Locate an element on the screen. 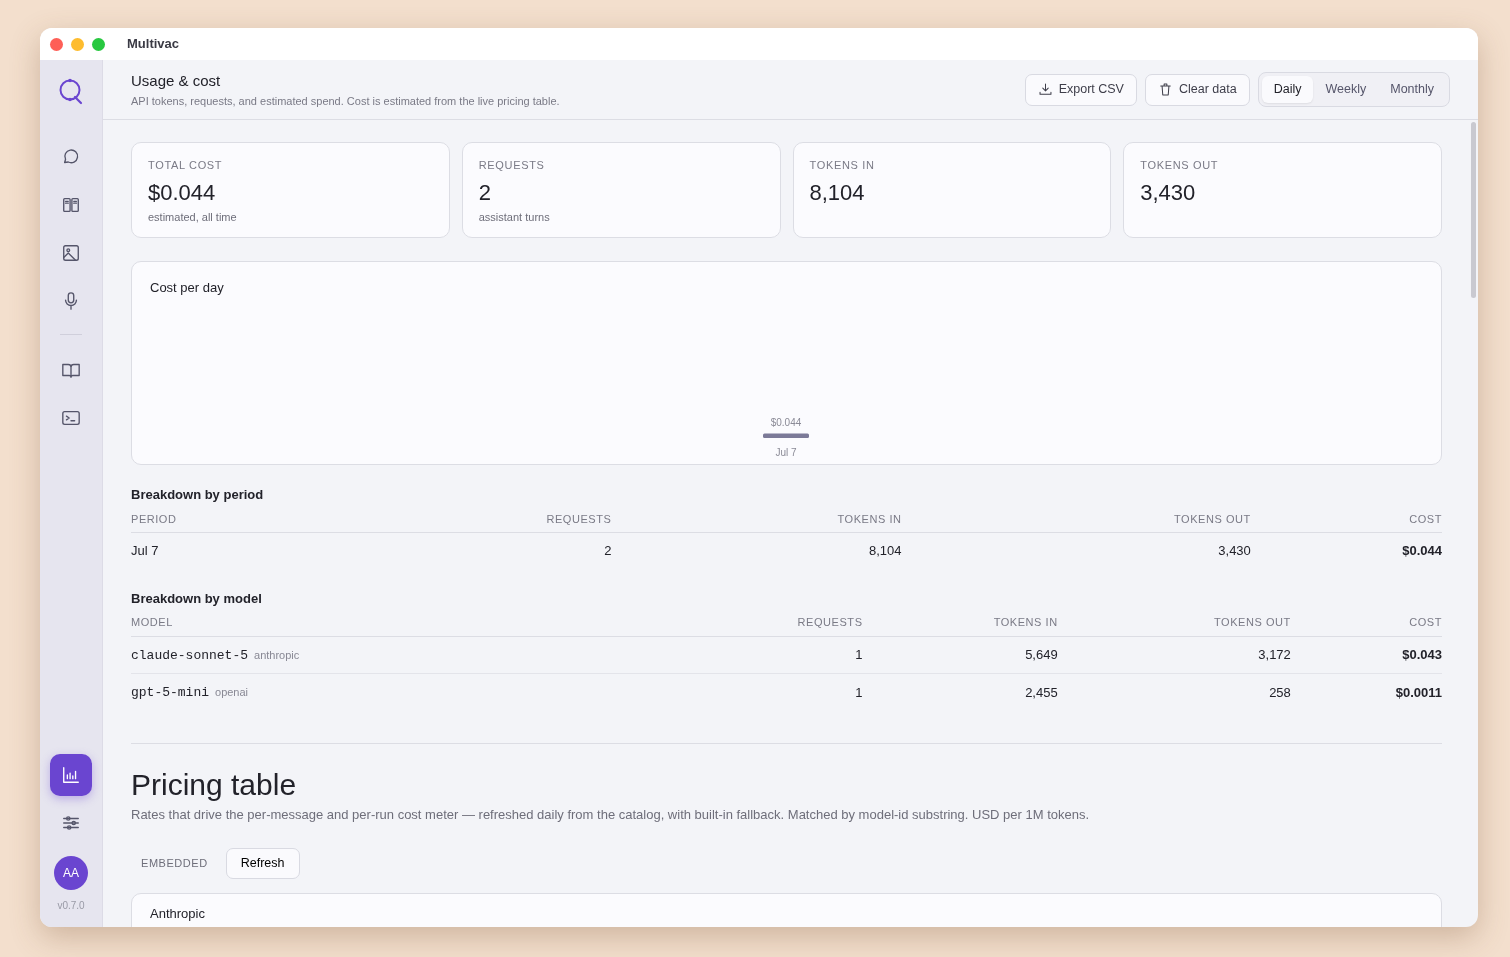 This screenshot has height=957, width=1510. scrollbar is located at coordinates (1473, 210).